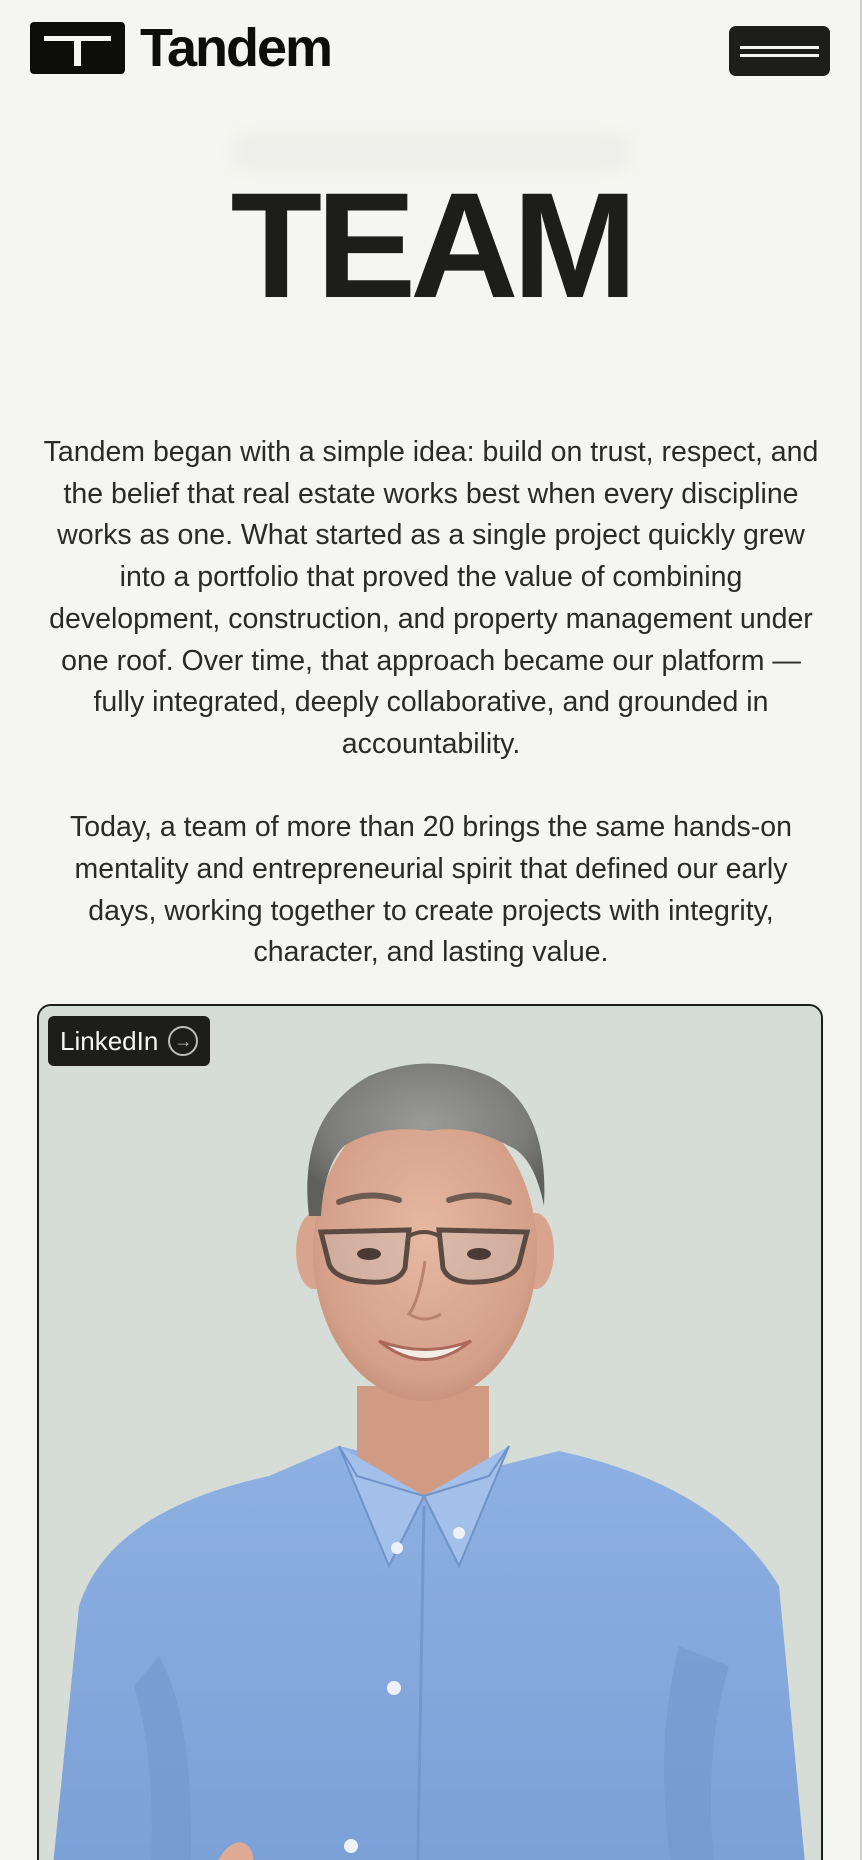 This screenshot has height=1860, width=862. I want to click on arrow-circle-right-icon: →, so click(183, 1041).